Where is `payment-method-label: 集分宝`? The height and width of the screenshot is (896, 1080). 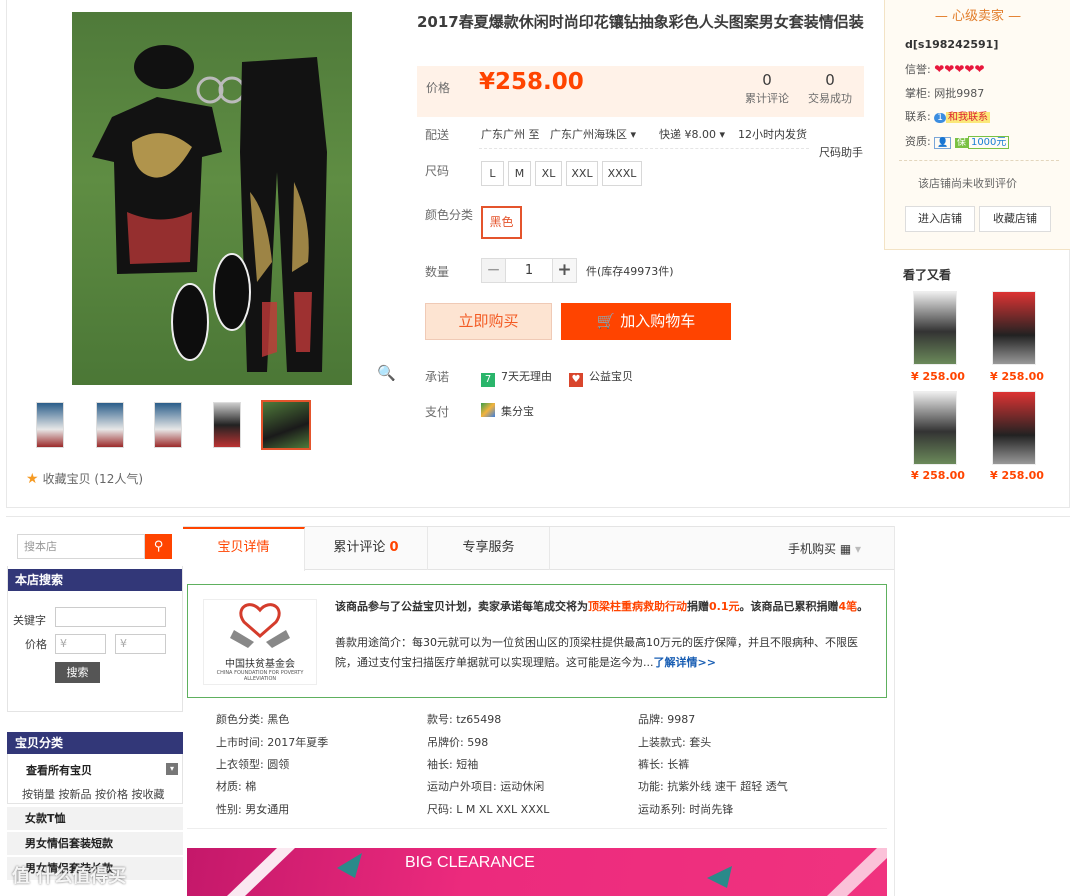 payment-method-label: 集分宝 is located at coordinates (517, 411).